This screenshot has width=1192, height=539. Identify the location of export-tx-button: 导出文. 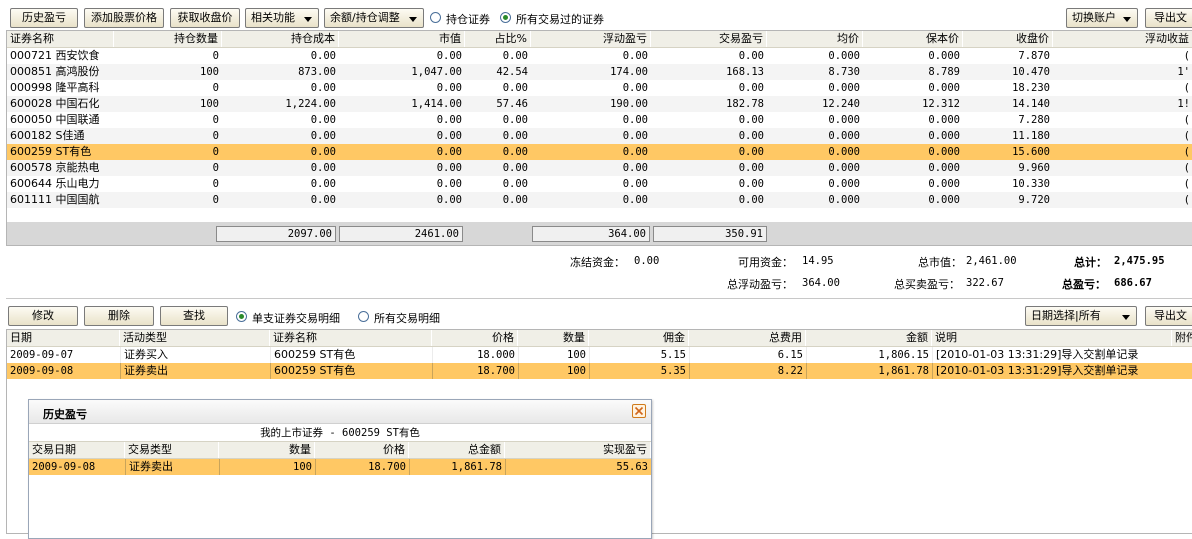
(1168, 316).